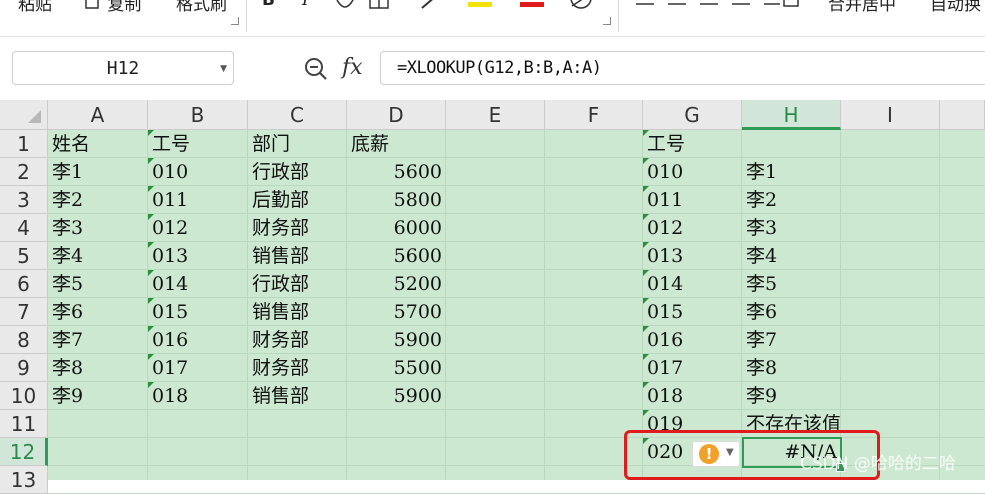 This screenshot has width=985, height=494. I want to click on lookup-result-cell: 李5, so click(791, 284).